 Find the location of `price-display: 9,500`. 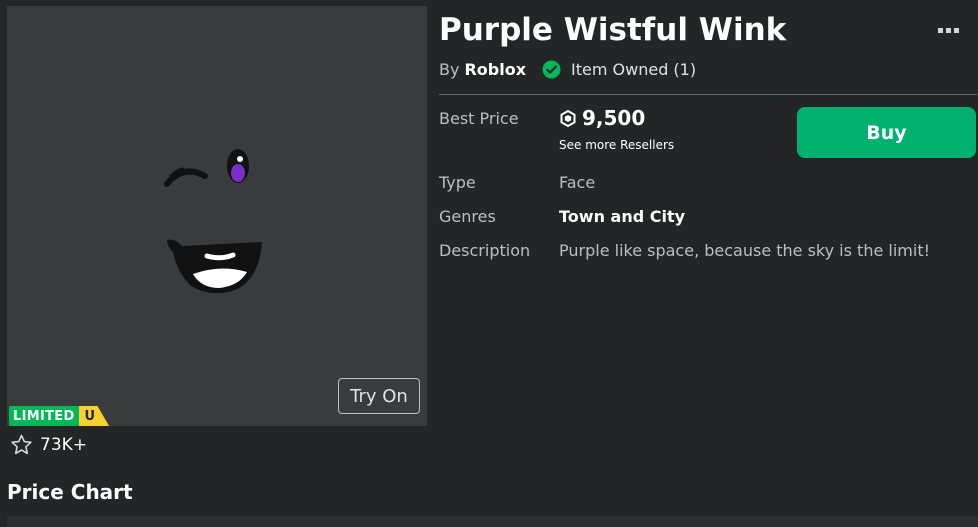

price-display: 9,500 is located at coordinates (602, 118).